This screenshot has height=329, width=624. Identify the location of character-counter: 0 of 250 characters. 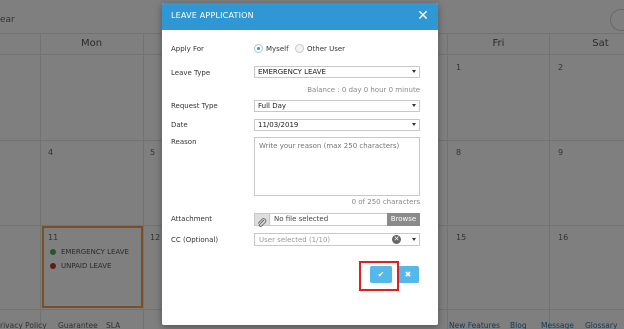
(385, 202).